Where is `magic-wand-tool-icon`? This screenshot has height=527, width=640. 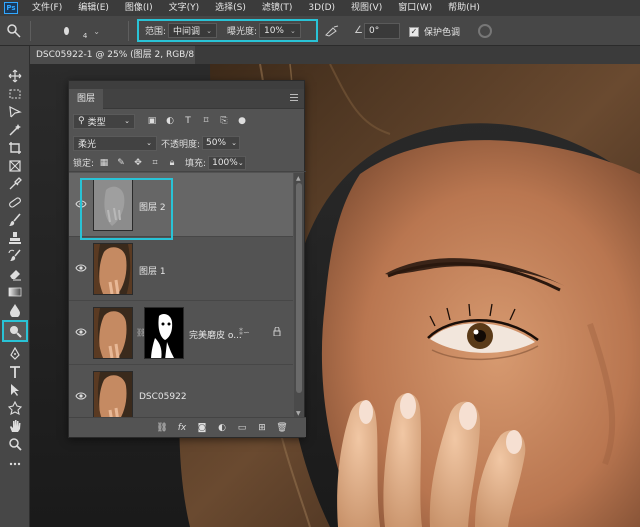
magic-wand-tool-icon is located at coordinates (15, 130).